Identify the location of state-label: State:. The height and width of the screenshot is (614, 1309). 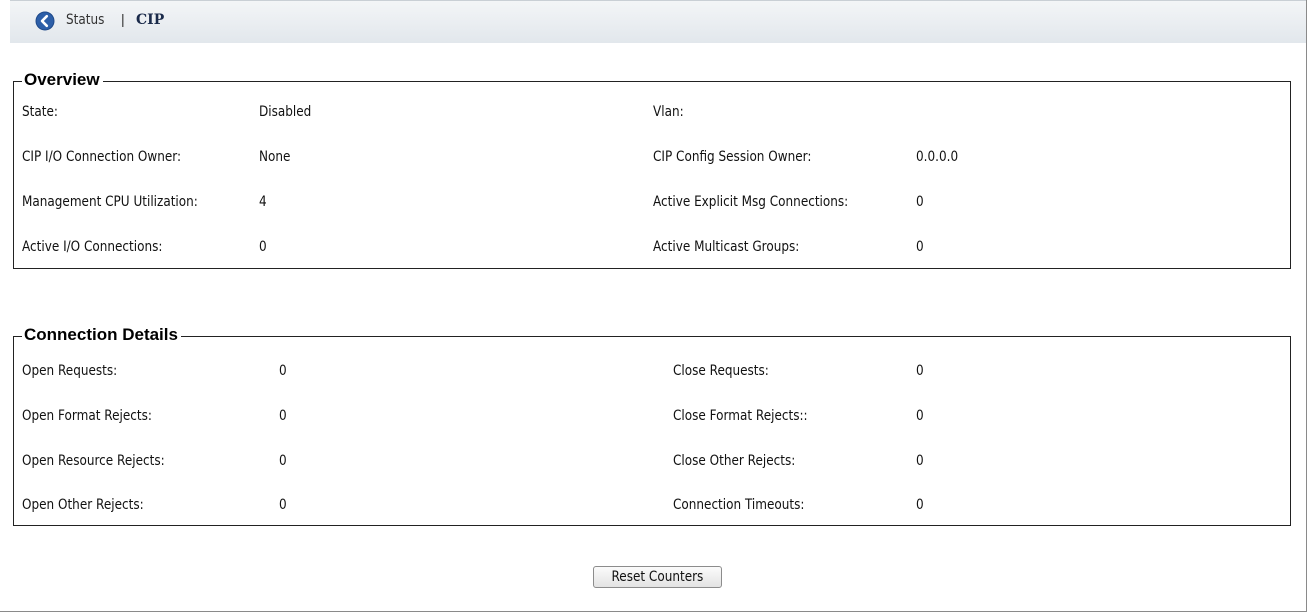
(40, 112).